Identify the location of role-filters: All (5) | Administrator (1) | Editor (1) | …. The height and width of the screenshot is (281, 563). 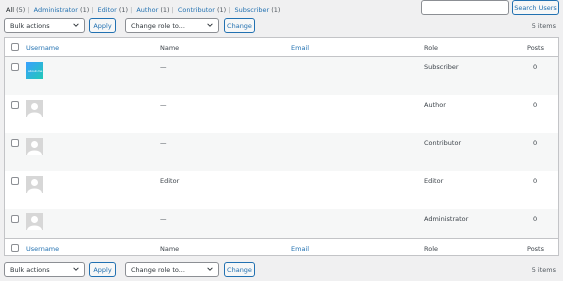
(143, 10).